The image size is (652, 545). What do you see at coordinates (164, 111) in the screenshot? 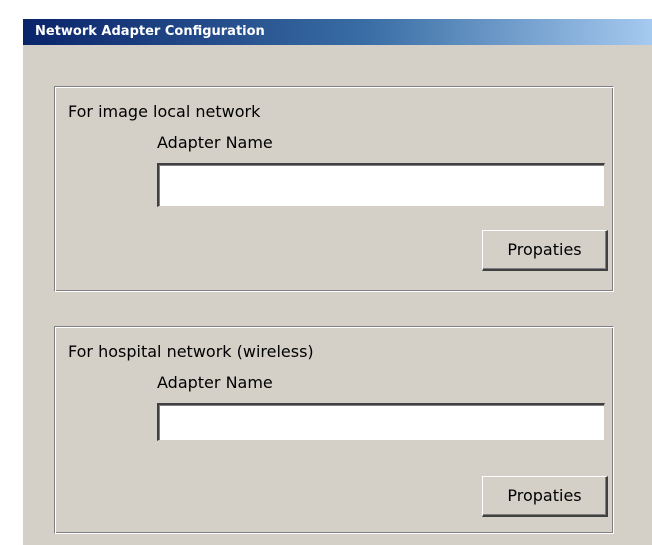
I see `group-title-image-local-network: For image local network` at bounding box center [164, 111].